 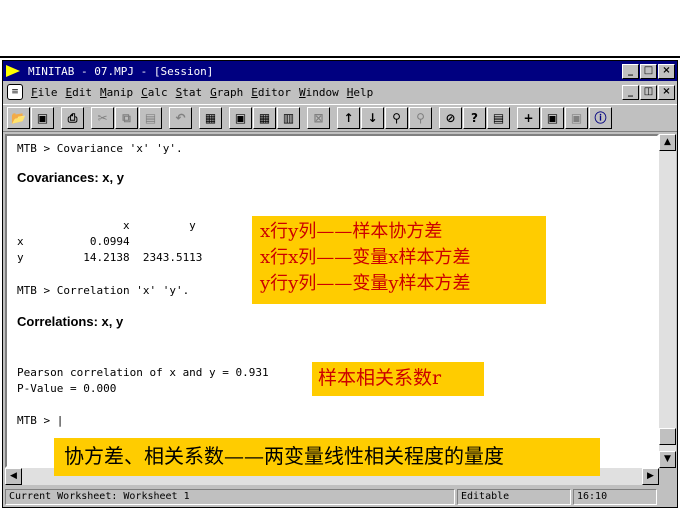 What do you see at coordinates (600, 118) in the screenshot?
I see `info-icon: ⓘ` at bounding box center [600, 118].